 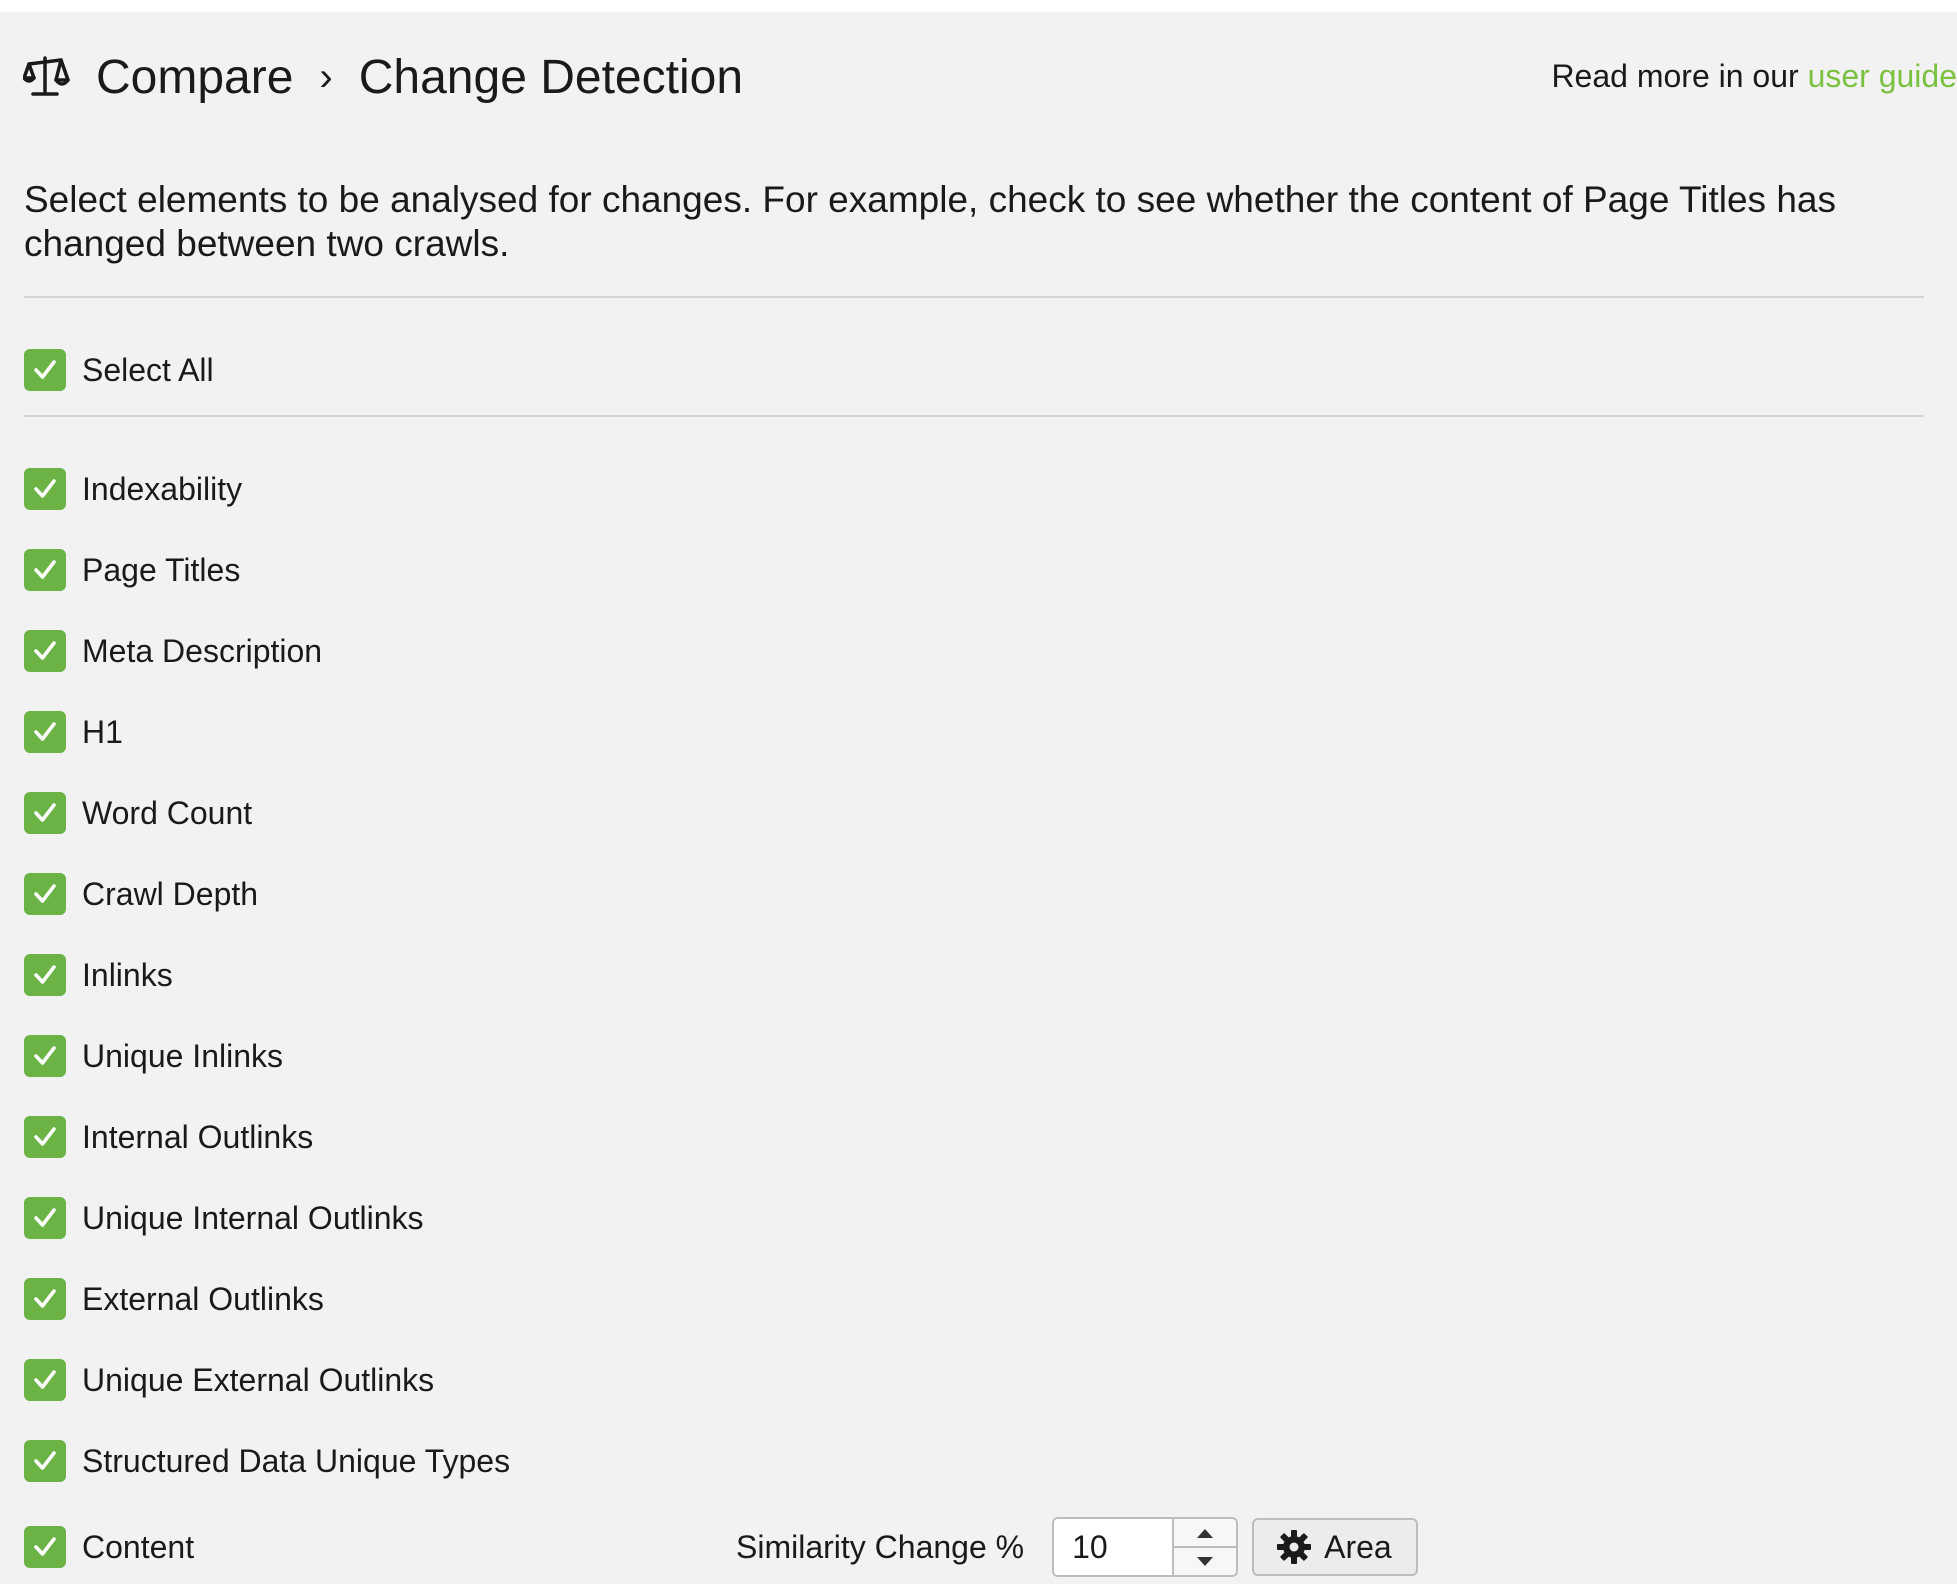 I want to click on element-checkbox-label: H1, so click(x=102, y=731).